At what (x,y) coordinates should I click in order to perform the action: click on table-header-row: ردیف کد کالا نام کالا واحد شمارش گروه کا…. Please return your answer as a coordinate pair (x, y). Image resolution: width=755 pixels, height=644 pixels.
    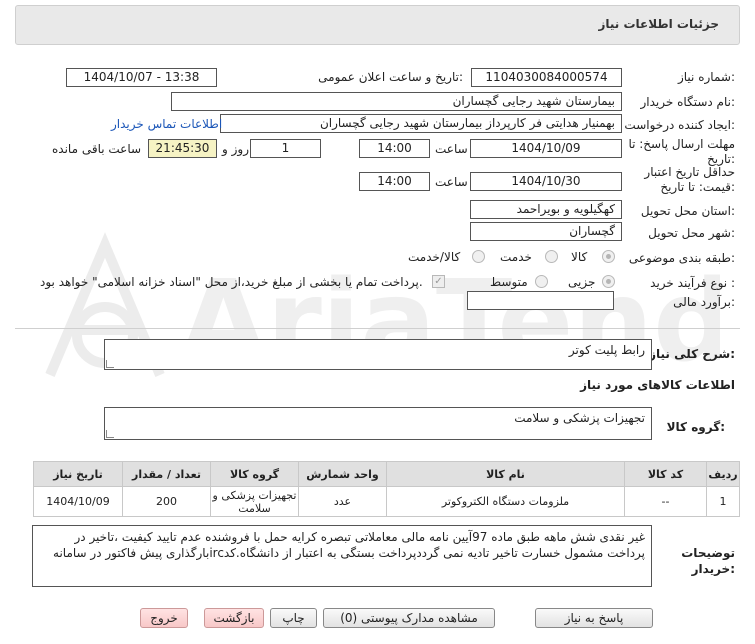
    Looking at the image, I should click on (386, 474).